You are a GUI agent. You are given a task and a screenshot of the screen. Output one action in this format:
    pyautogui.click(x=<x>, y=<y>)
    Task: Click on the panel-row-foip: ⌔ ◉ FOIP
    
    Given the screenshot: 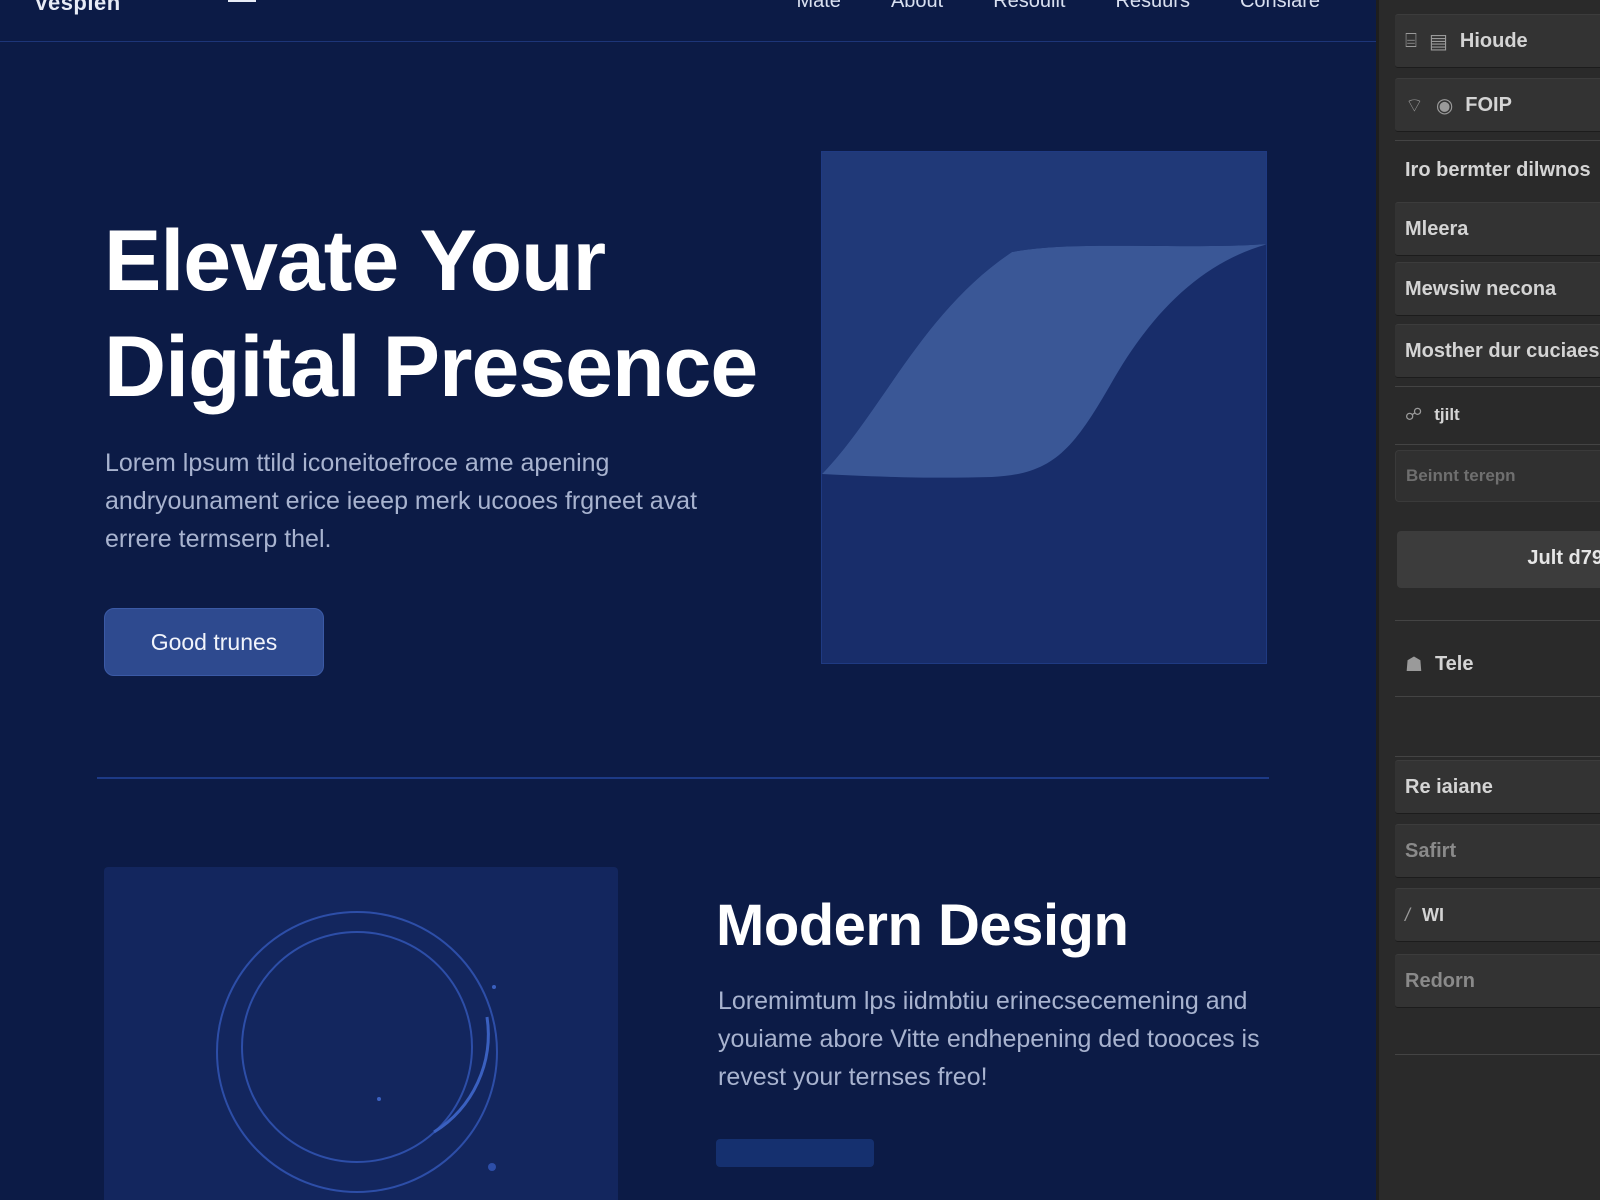 What is the action you would take?
    pyautogui.click(x=1497, y=105)
    